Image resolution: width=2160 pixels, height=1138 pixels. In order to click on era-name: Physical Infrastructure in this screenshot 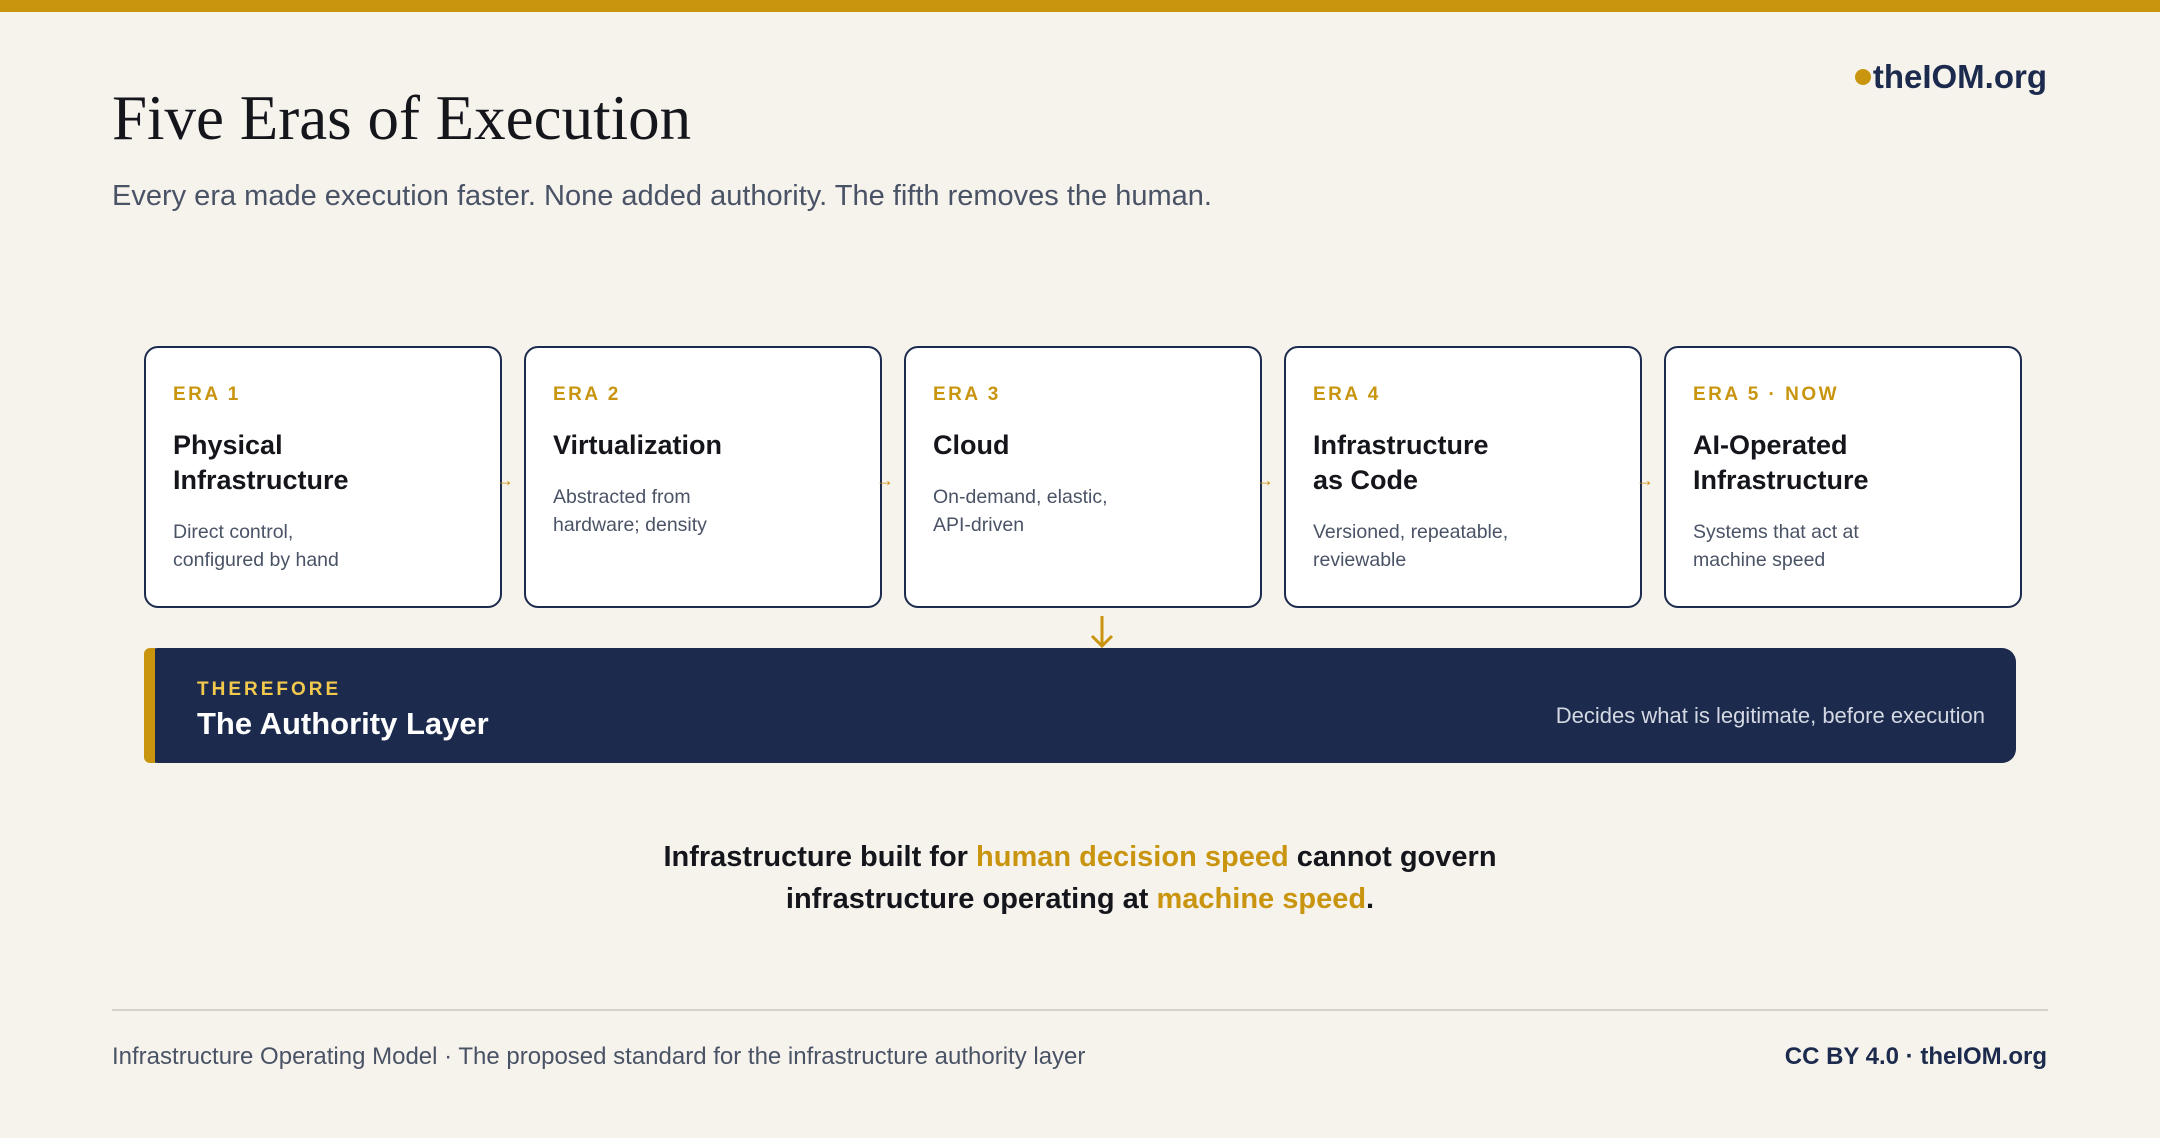, I will do `click(261, 462)`.